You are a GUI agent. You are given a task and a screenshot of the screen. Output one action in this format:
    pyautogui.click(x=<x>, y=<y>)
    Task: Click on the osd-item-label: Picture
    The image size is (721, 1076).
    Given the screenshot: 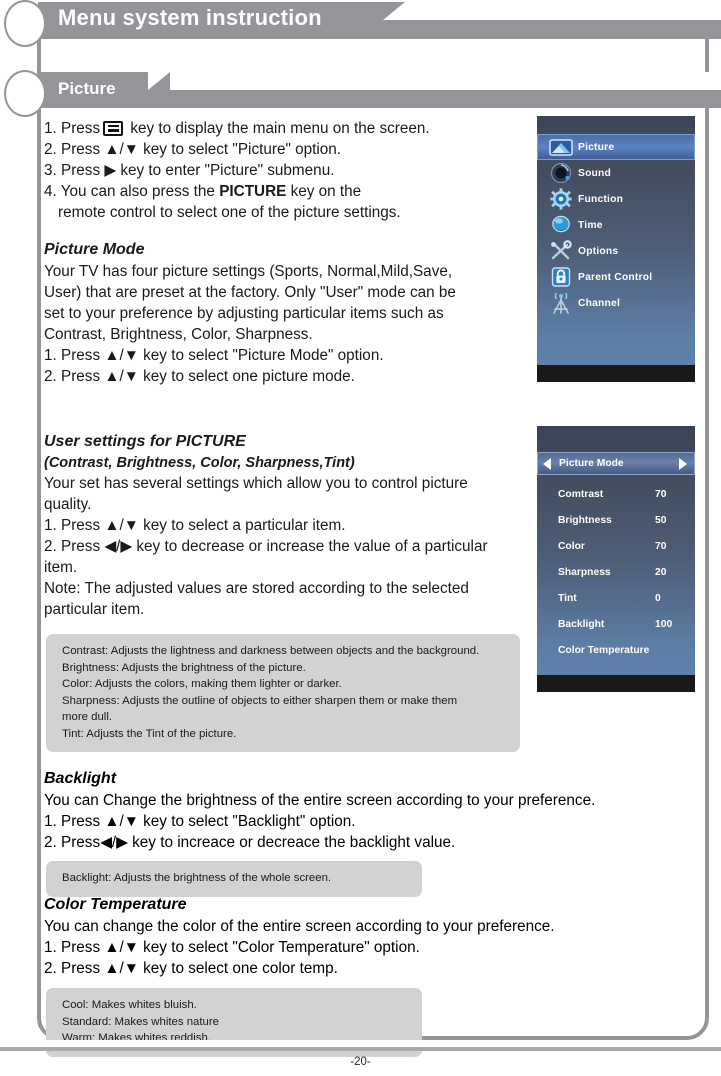 What is the action you would take?
    pyautogui.click(x=596, y=147)
    